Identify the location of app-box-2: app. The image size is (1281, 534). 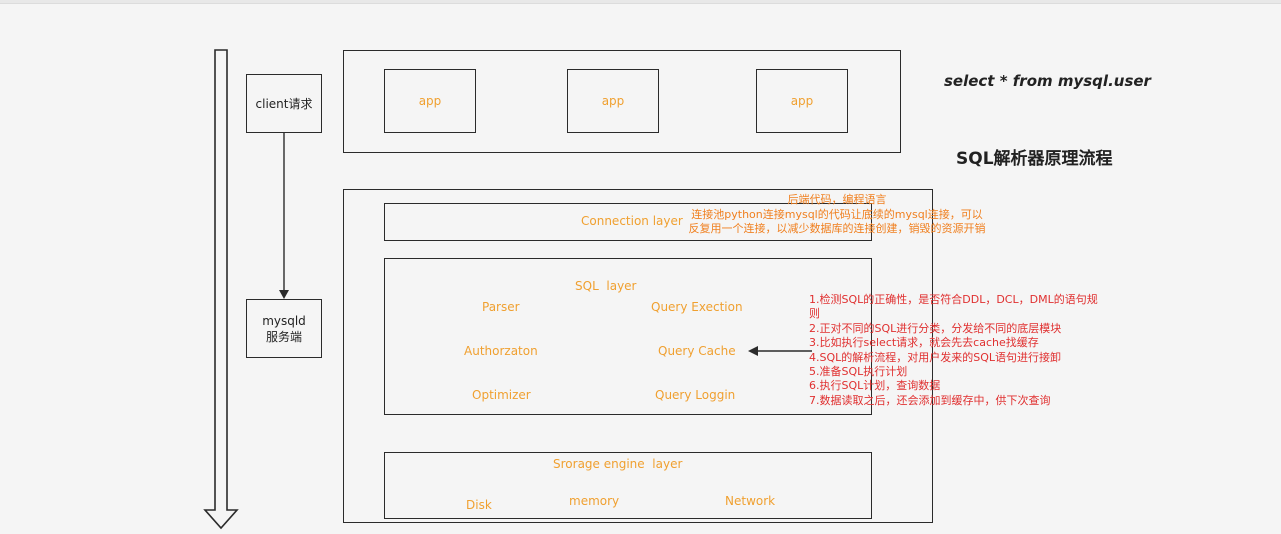
(613, 101).